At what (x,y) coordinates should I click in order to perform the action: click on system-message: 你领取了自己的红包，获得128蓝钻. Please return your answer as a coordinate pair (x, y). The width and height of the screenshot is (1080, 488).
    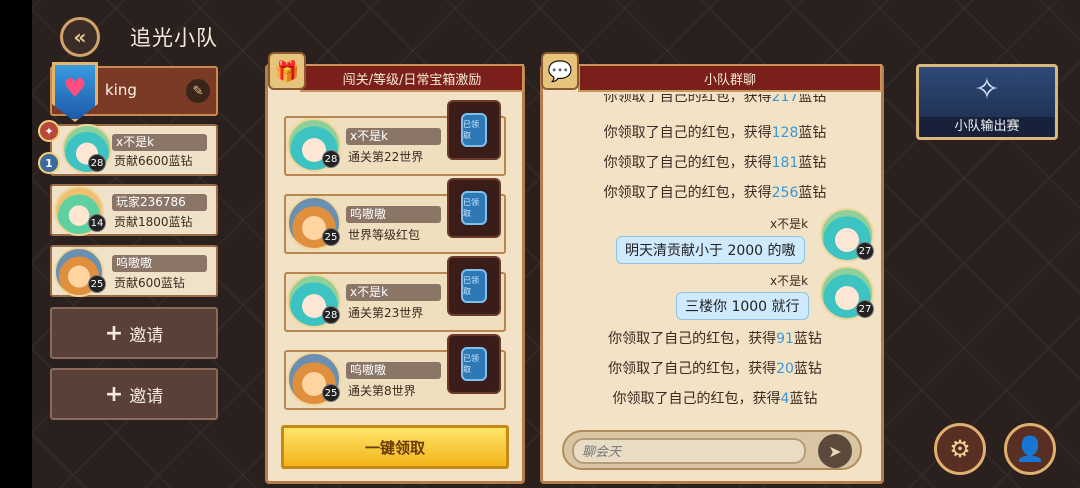
    Looking at the image, I should click on (715, 133).